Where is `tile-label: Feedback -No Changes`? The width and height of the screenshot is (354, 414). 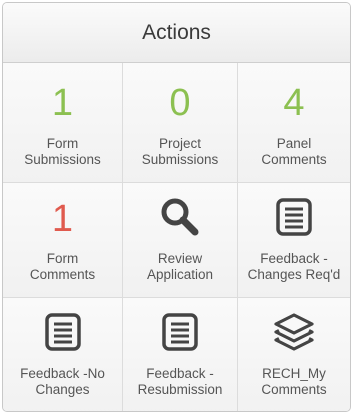
tile-label: Feedback -No Changes is located at coordinates (62, 382).